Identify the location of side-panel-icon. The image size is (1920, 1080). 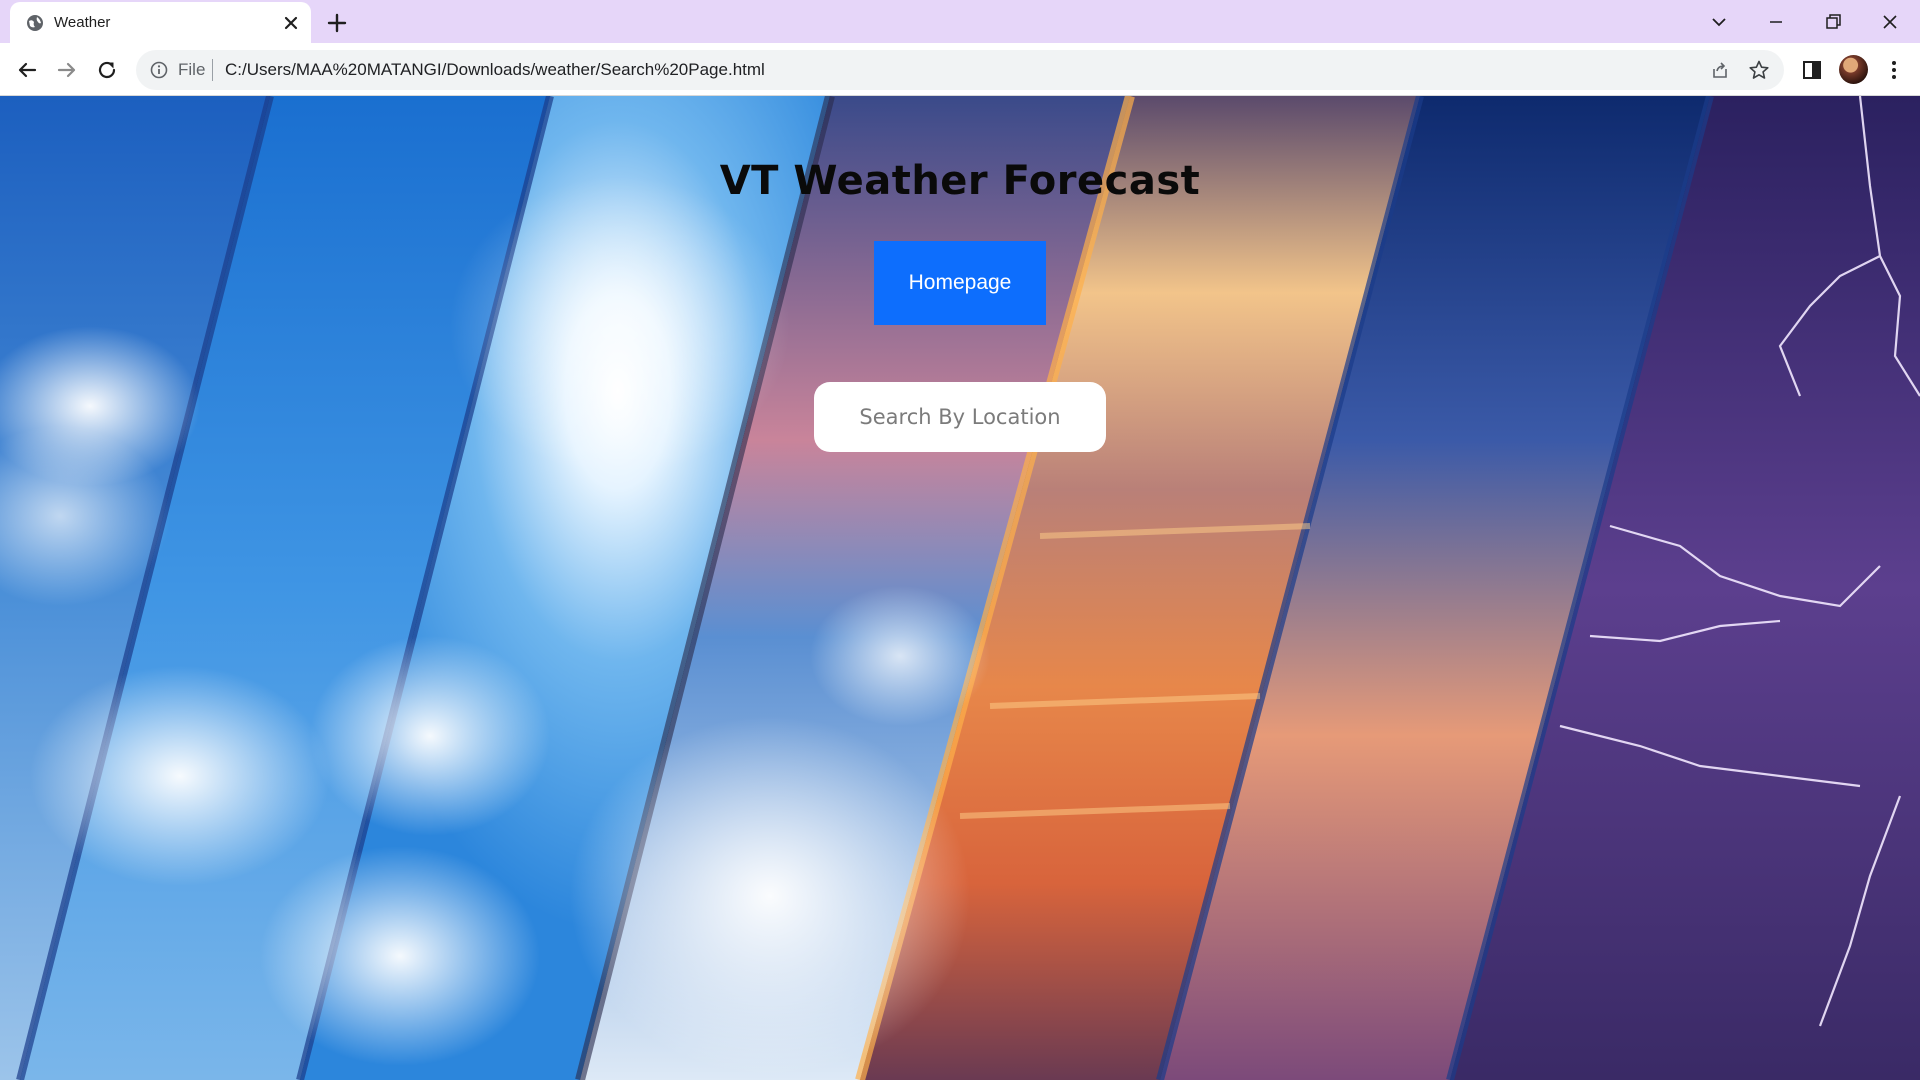
(1812, 70).